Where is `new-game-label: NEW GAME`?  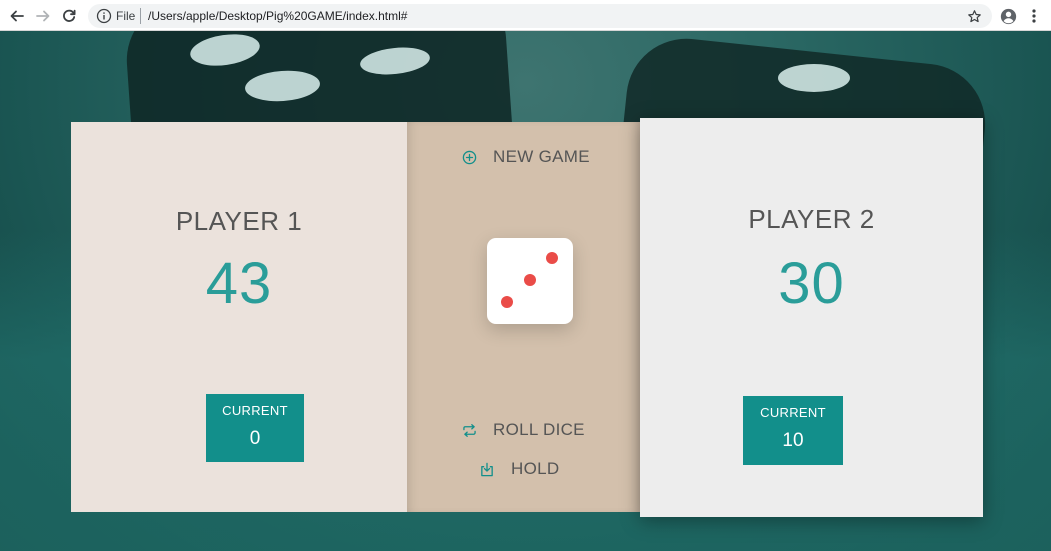 new-game-label: NEW GAME is located at coordinates (541, 156).